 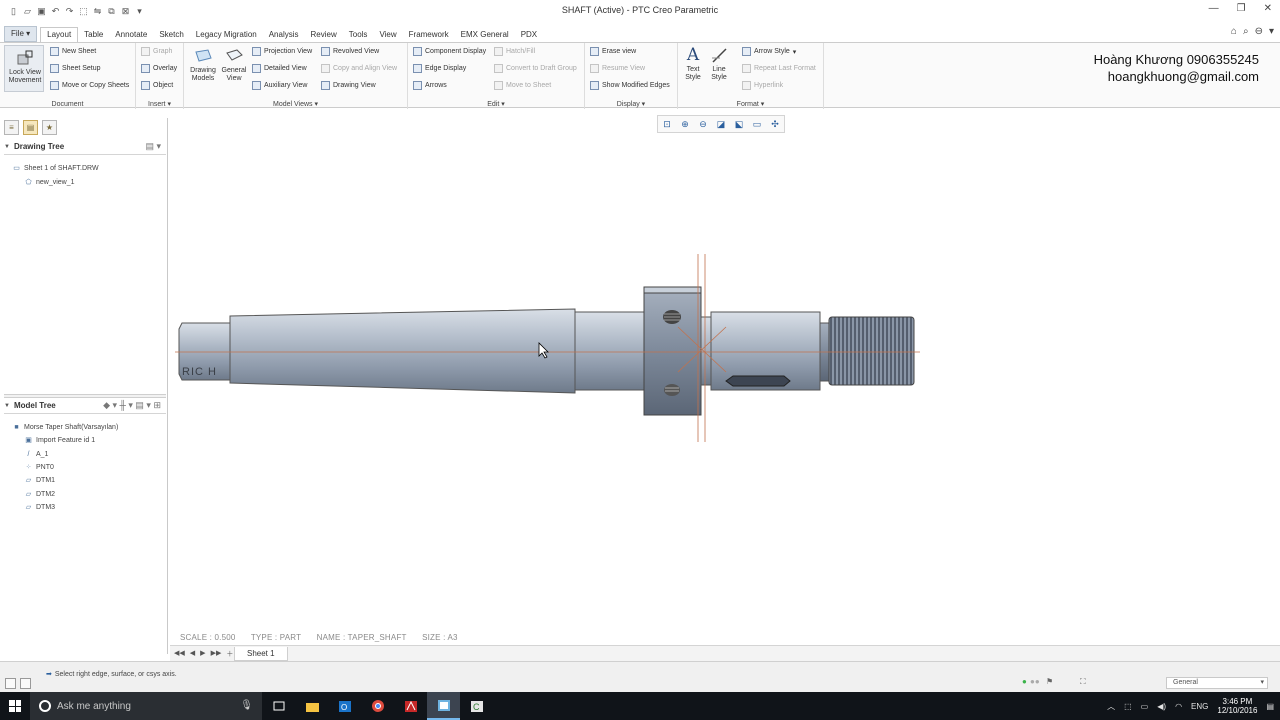 What do you see at coordinates (234, 65) in the screenshot?
I see `general-view-button: General View` at bounding box center [234, 65].